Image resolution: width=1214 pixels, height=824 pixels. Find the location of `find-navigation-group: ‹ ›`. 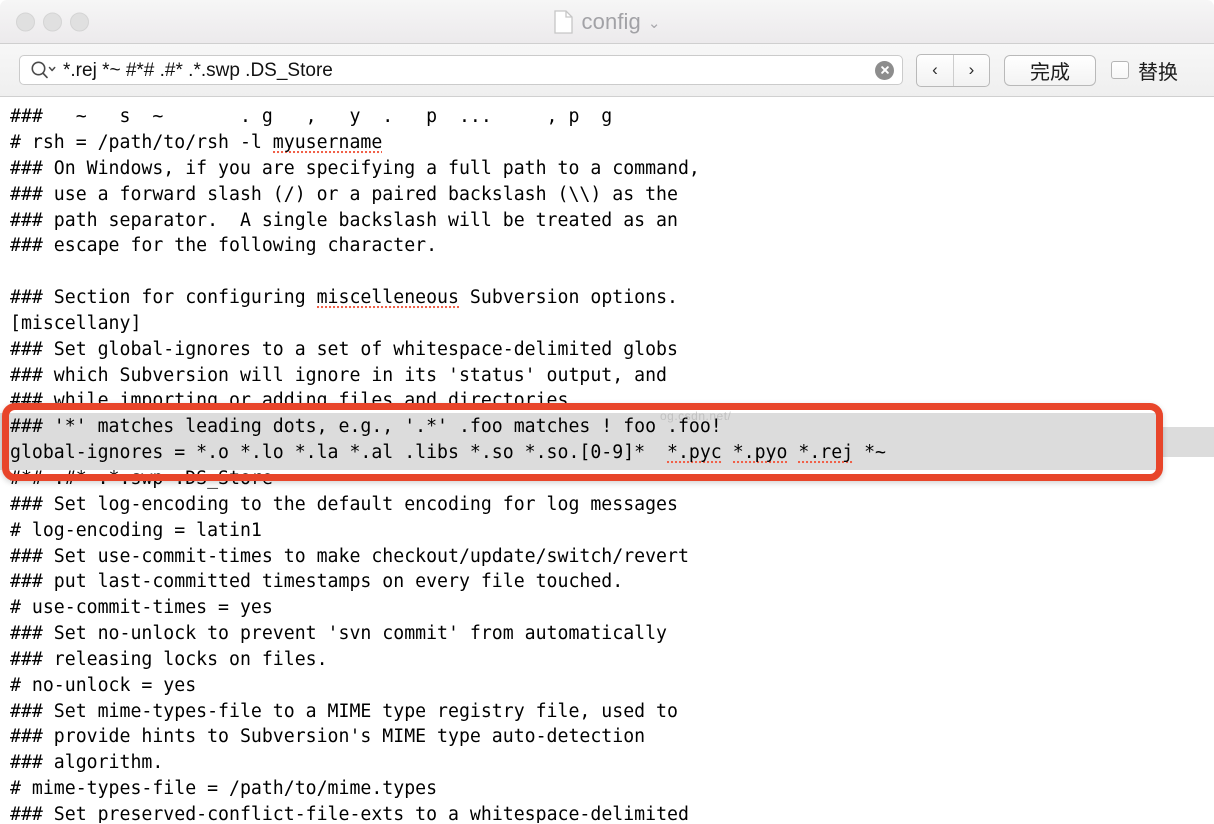

find-navigation-group: ‹ › is located at coordinates (953, 70).